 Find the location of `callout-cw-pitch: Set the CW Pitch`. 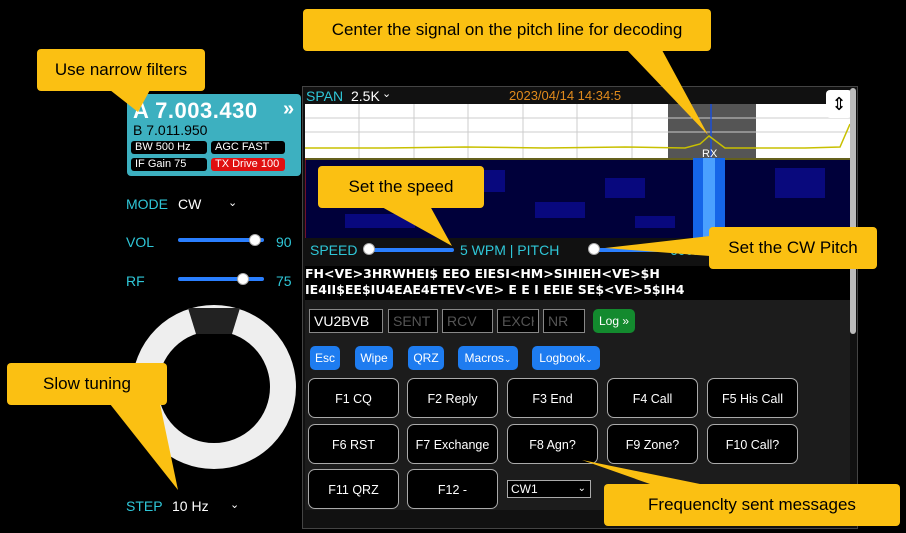

callout-cw-pitch: Set the CW Pitch is located at coordinates (793, 248).